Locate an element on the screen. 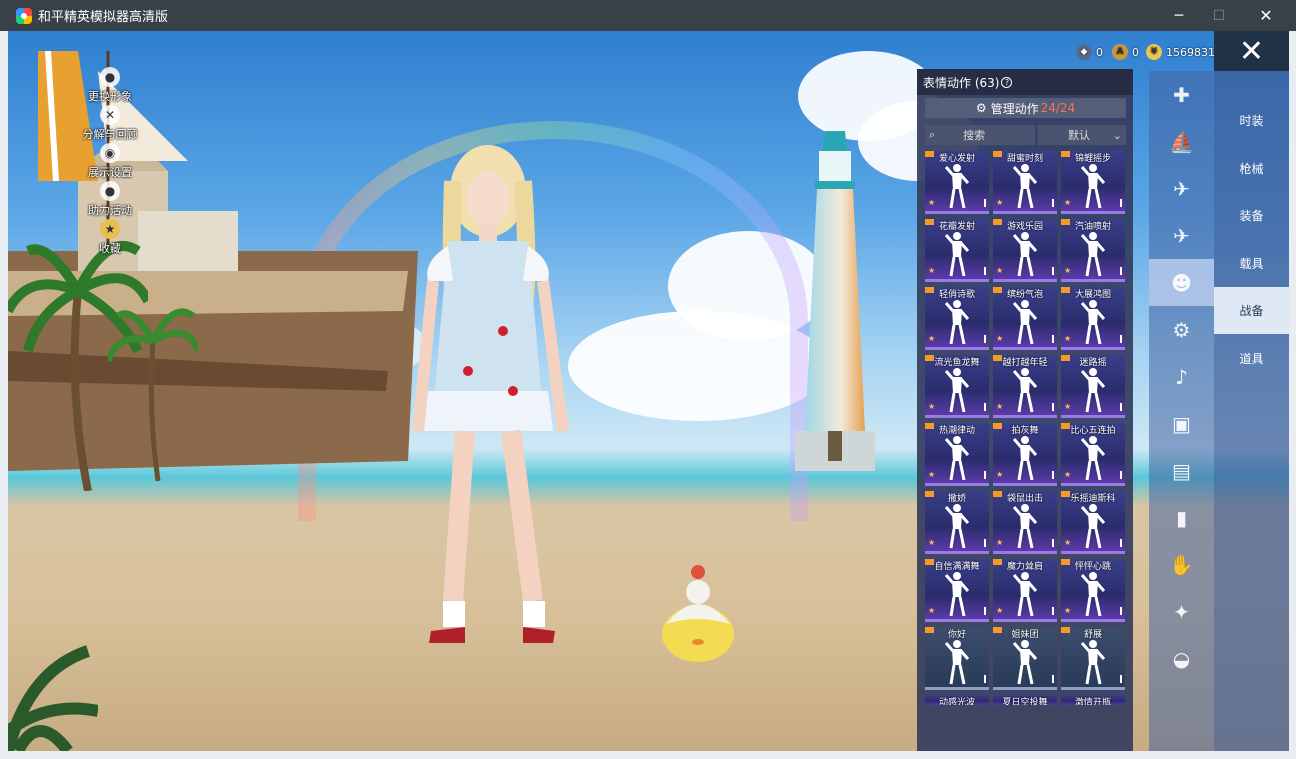  speaker-icon: ♪ is located at coordinates (1181, 376).